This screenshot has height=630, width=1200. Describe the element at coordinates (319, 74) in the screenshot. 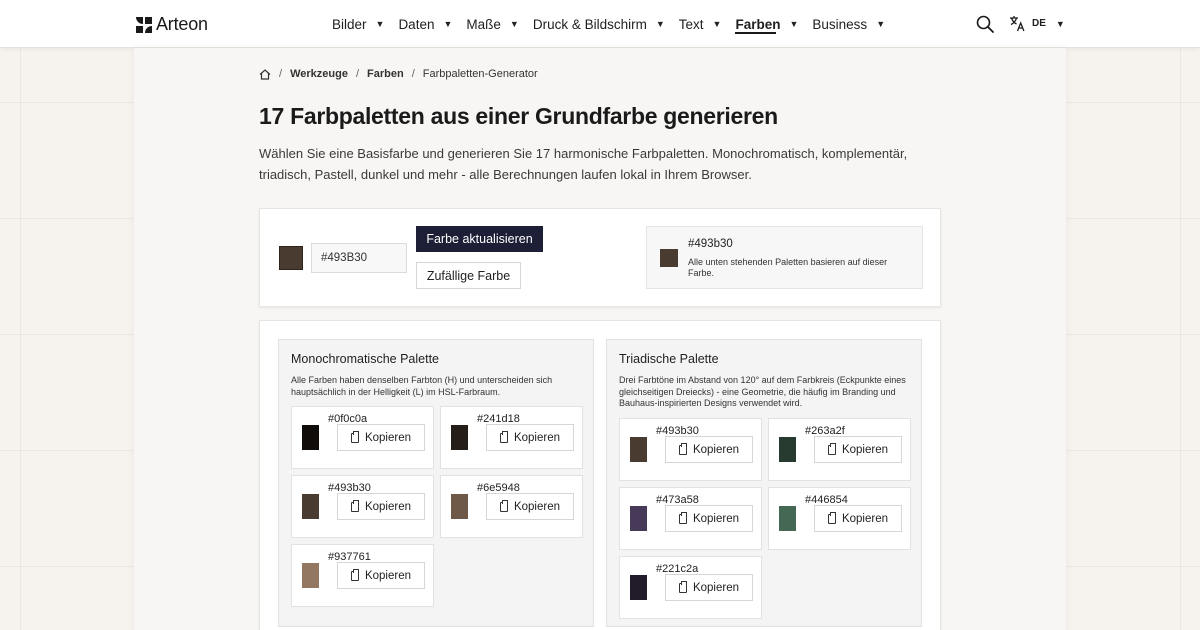

I see `breadcrumb-werkzeuge: Werkzeuge` at that location.